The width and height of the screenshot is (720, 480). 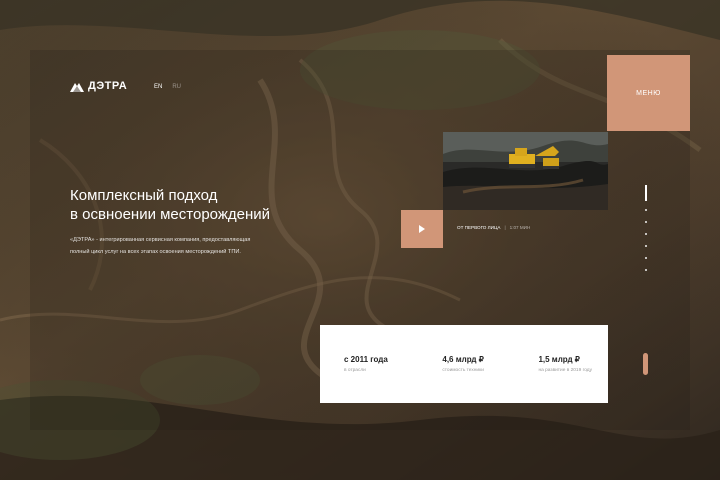 I want to click on lang-option-en: EN, so click(x=158, y=87).